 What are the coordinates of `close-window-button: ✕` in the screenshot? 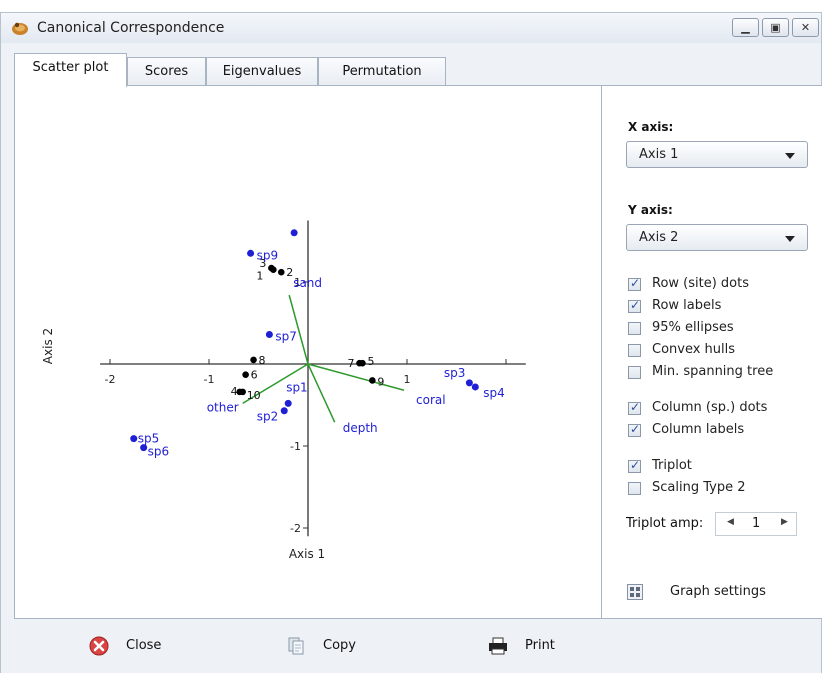 It's located at (805, 27).